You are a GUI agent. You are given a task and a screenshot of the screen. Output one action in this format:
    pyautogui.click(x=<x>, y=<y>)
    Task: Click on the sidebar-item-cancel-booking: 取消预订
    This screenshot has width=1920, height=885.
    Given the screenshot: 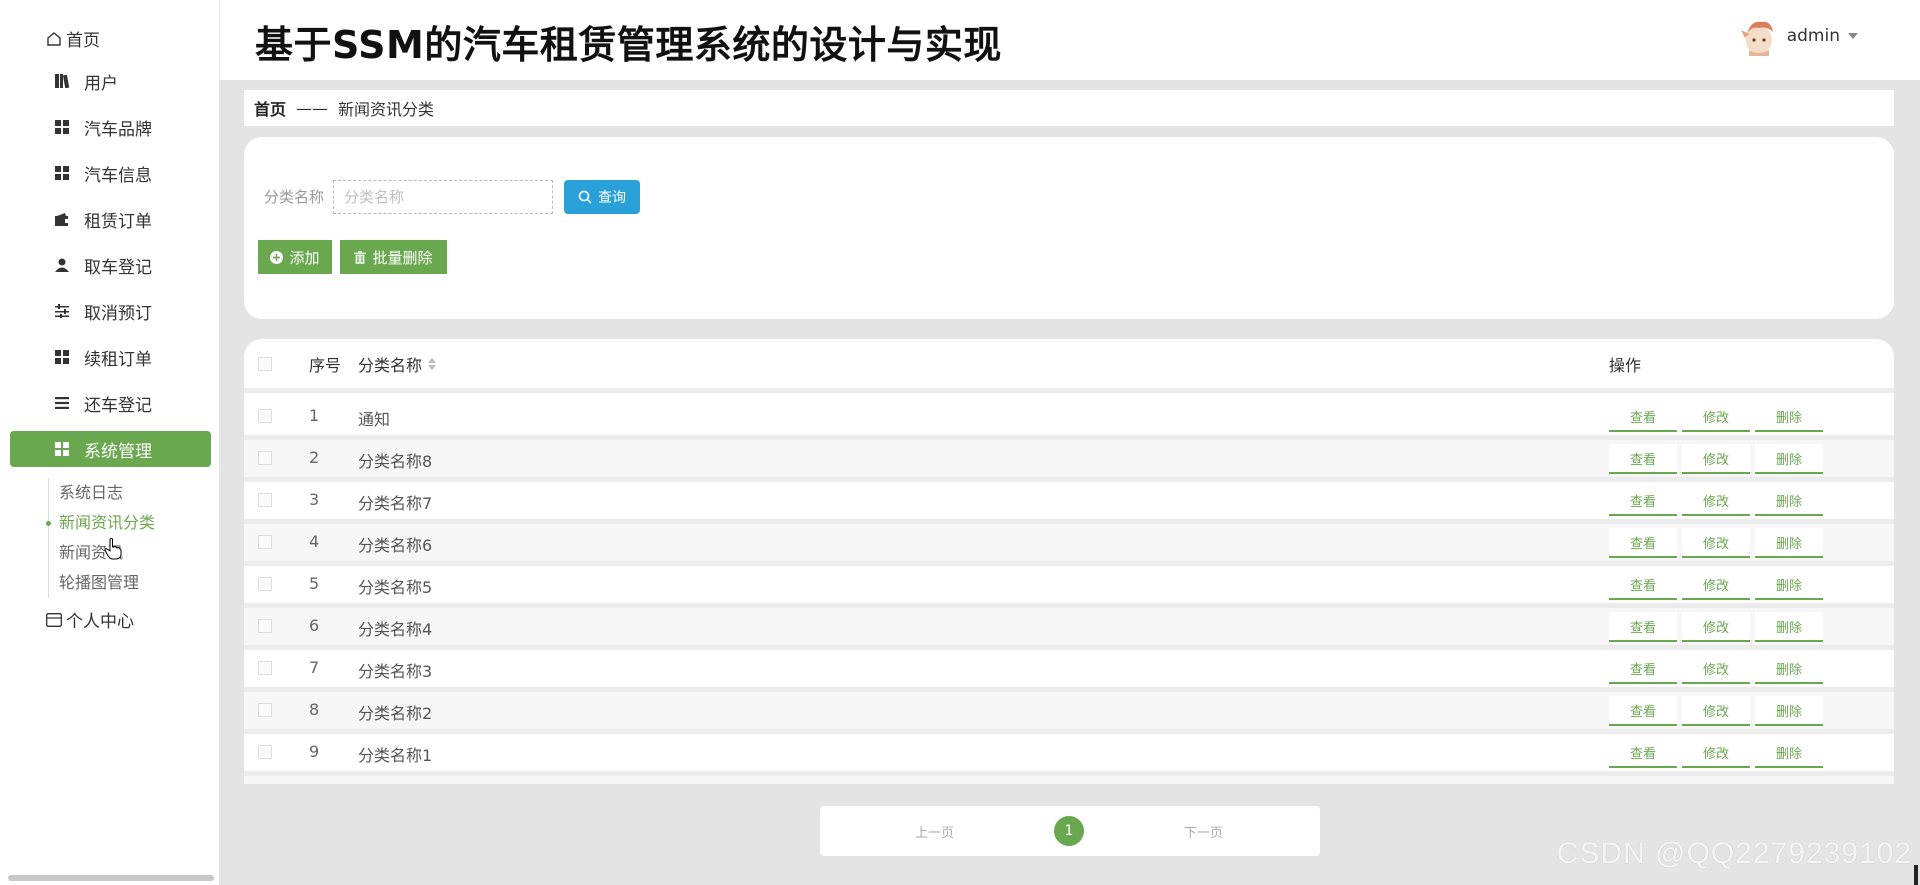 What is the action you would take?
    pyautogui.click(x=110, y=311)
    